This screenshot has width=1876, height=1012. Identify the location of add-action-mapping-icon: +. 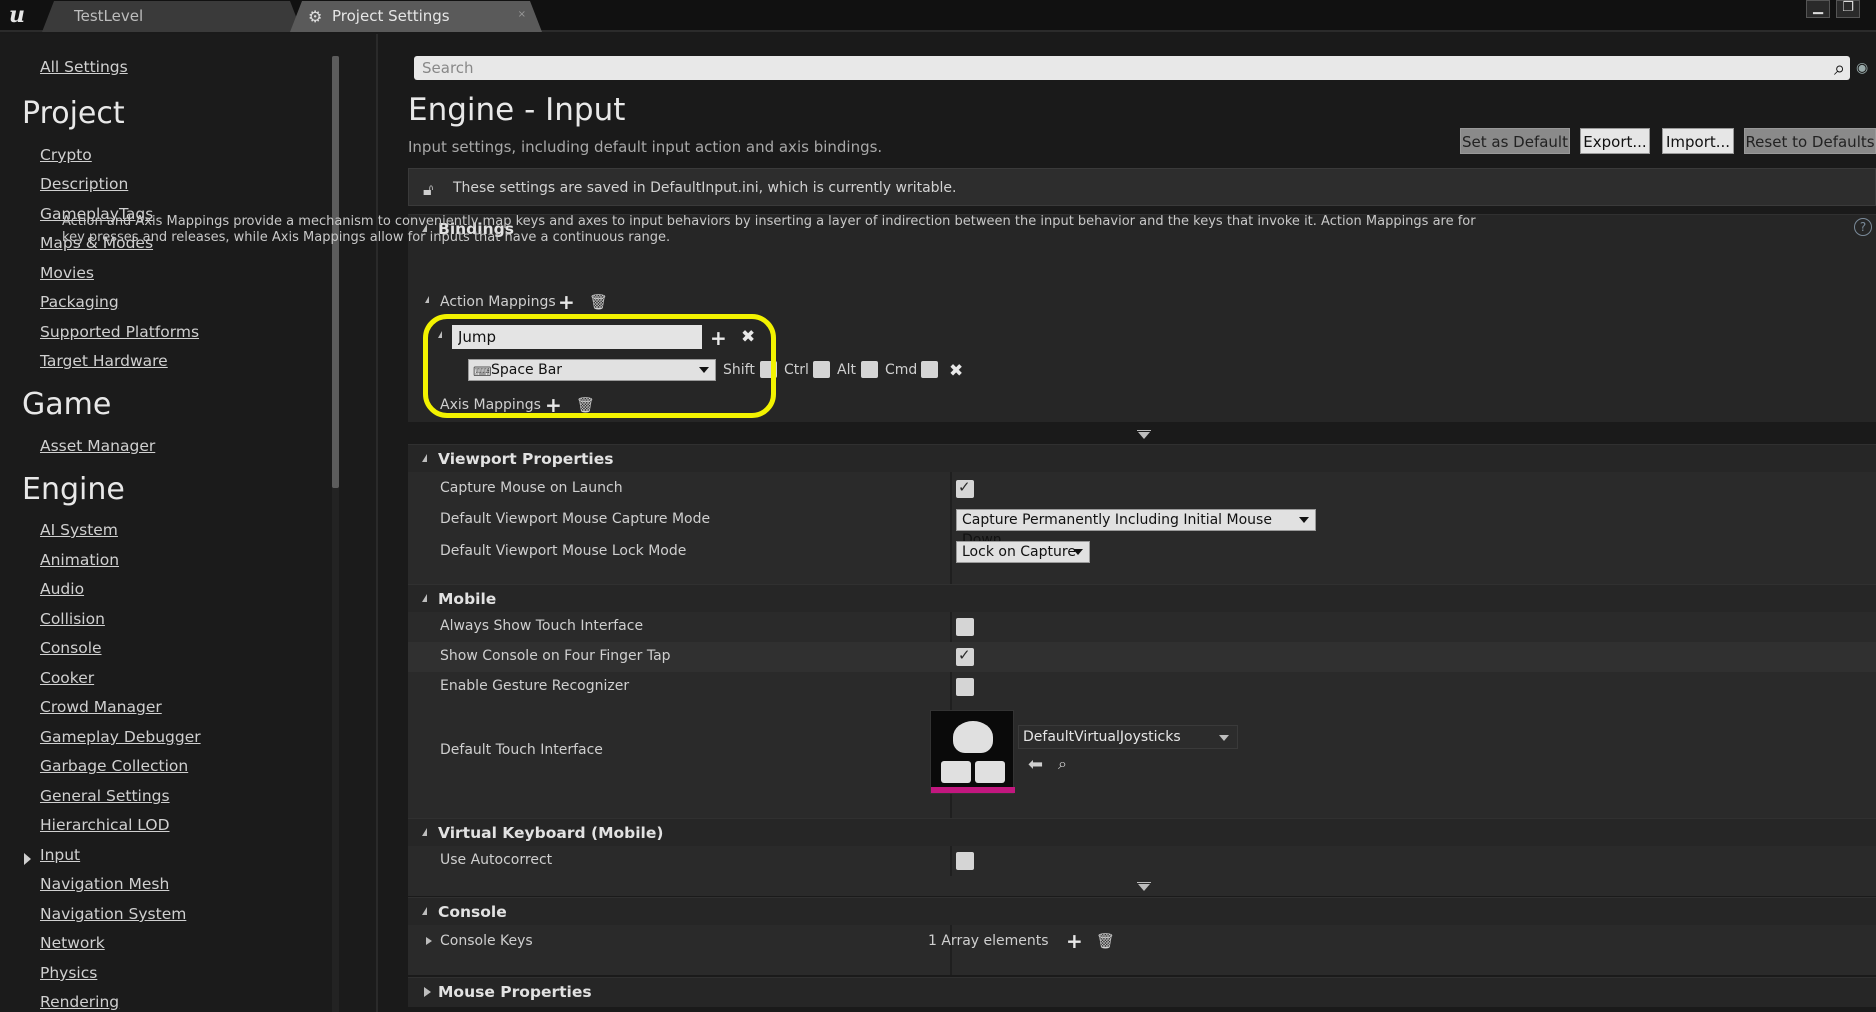
(566, 302).